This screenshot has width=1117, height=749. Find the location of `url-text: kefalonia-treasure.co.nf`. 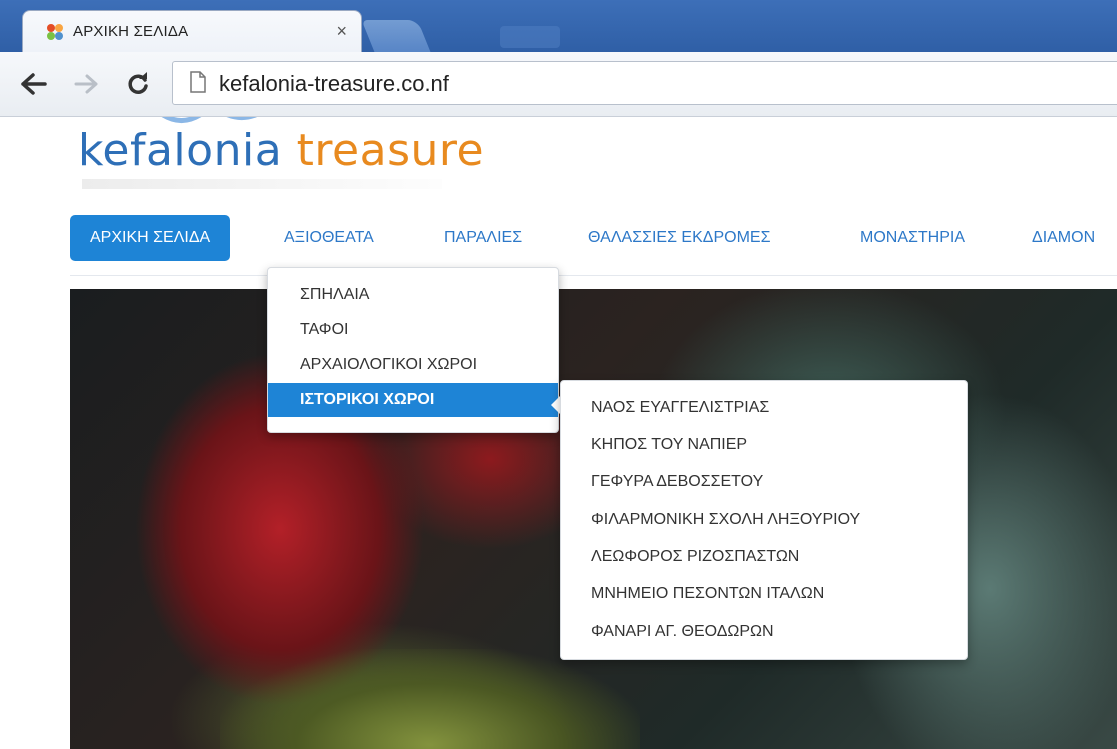

url-text: kefalonia-treasure.co.nf is located at coordinates (334, 83).